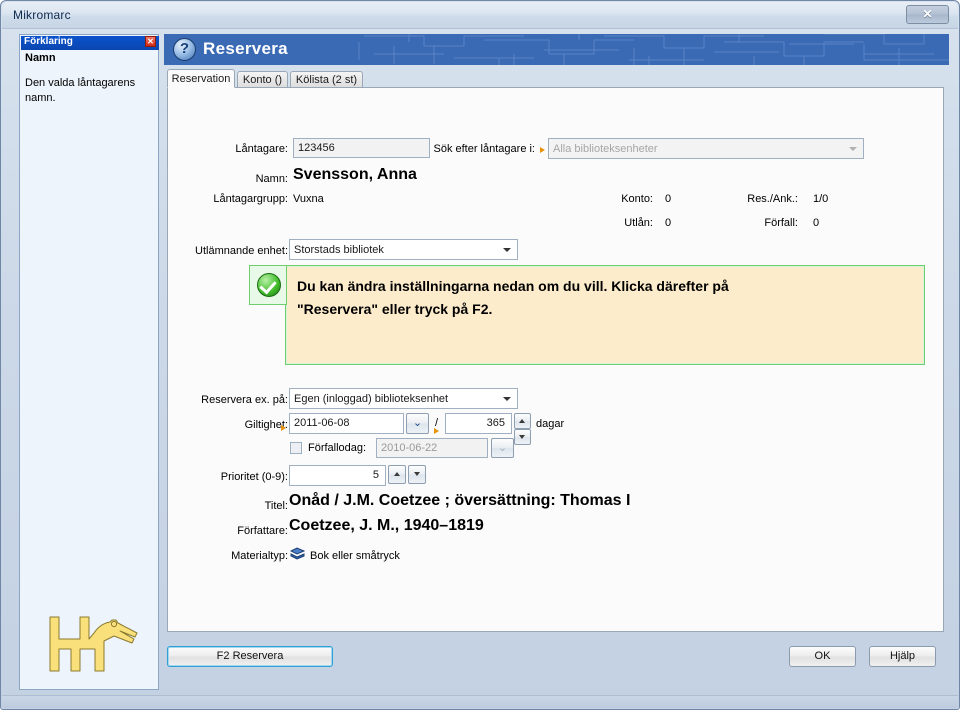 The height and width of the screenshot is (710, 960). I want to click on explanation-subject: Namn, so click(40, 58).